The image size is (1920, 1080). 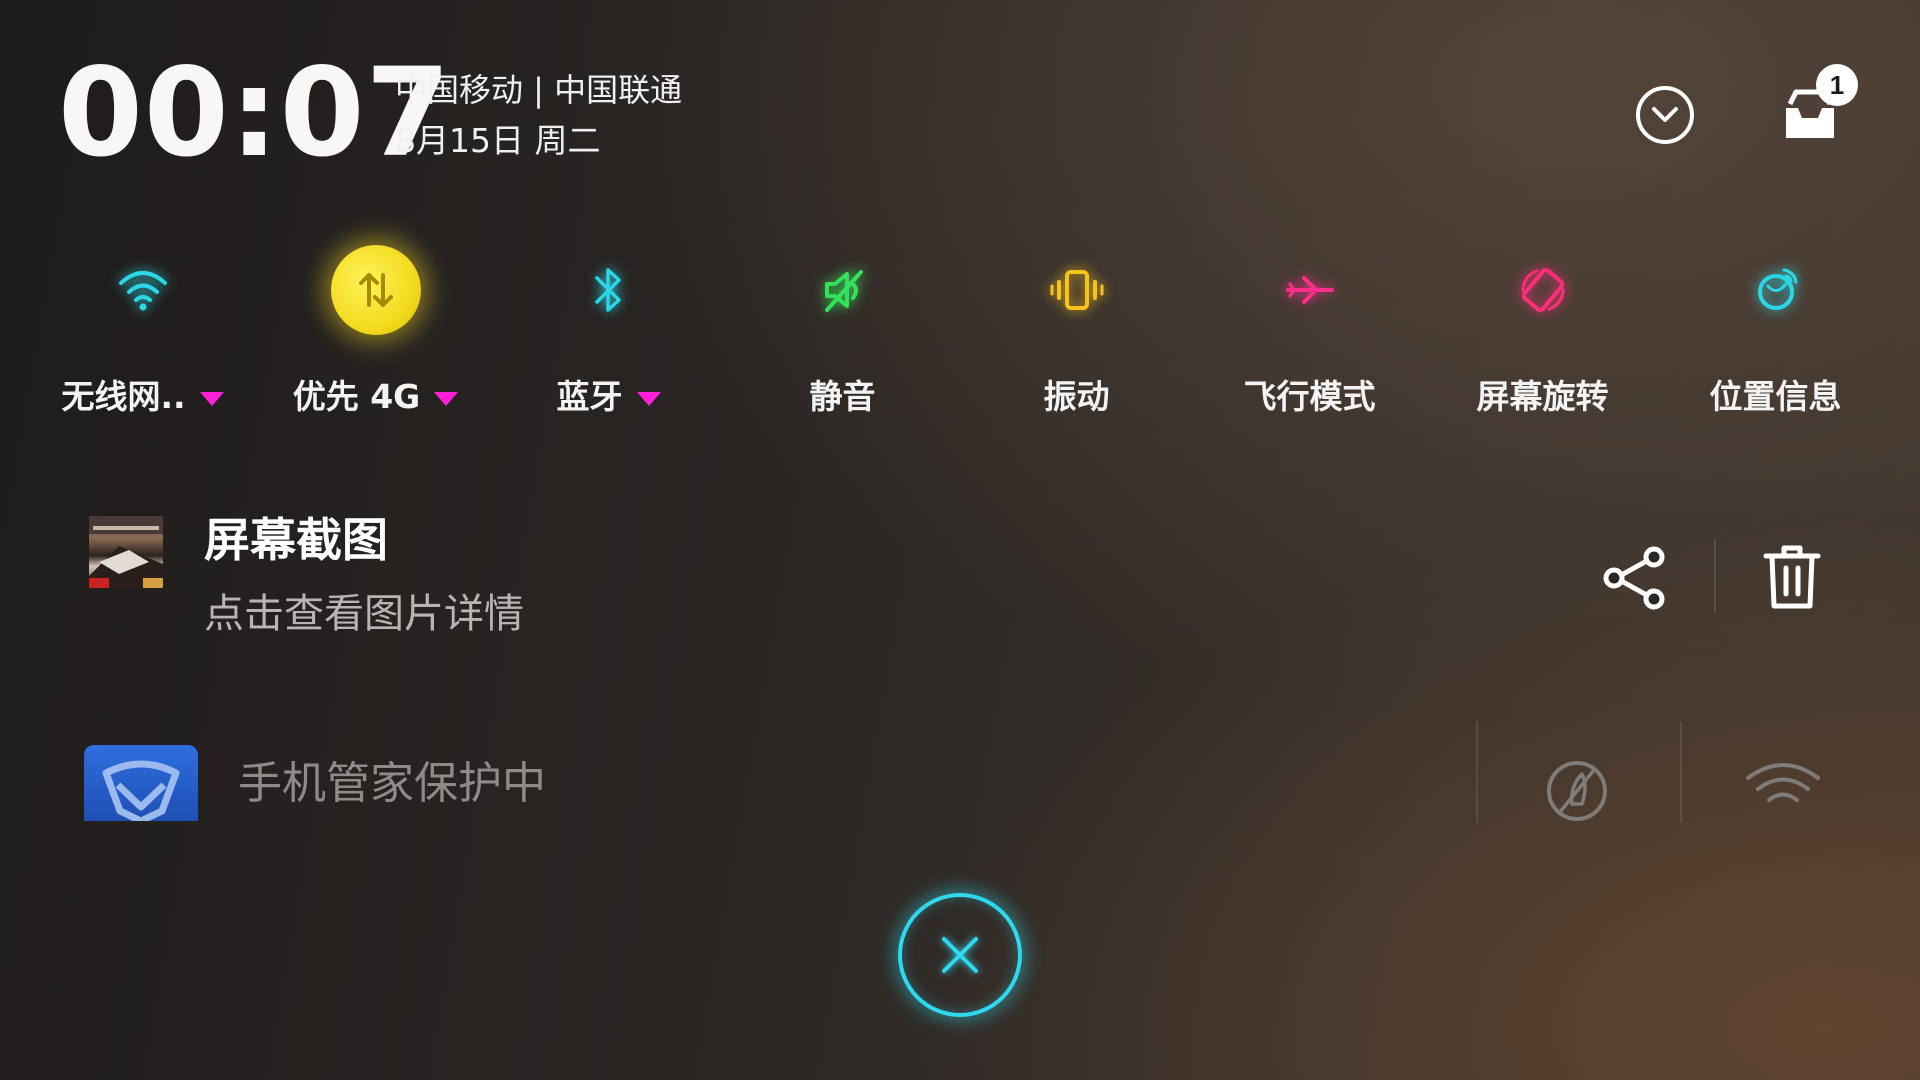 What do you see at coordinates (375, 290) in the screenshot?
I see `mobile-data-icon` at bounding box center [375, 290].